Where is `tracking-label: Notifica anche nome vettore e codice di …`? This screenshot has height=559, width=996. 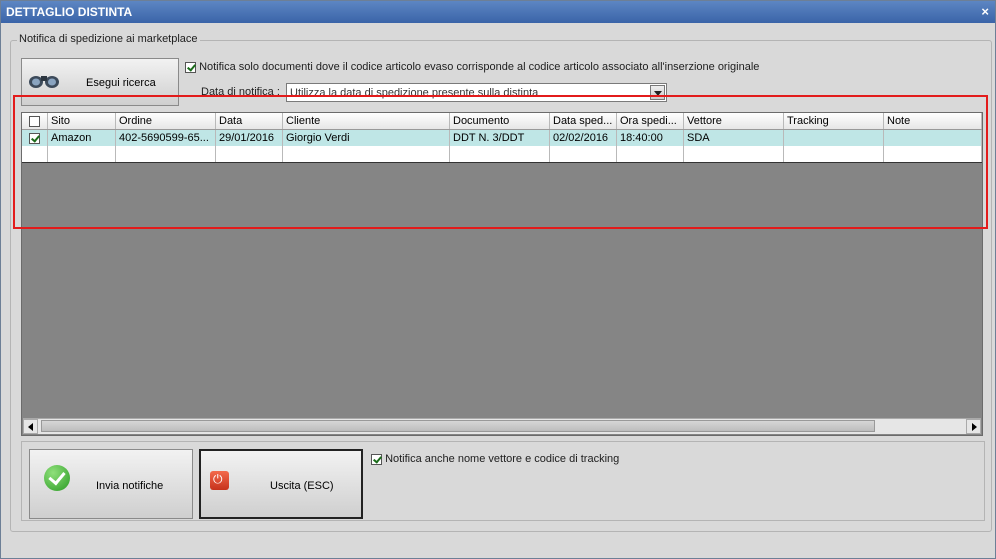 tracking-label: Notifica anche nome vettore e codice di … is located at coordinates (502, 459).